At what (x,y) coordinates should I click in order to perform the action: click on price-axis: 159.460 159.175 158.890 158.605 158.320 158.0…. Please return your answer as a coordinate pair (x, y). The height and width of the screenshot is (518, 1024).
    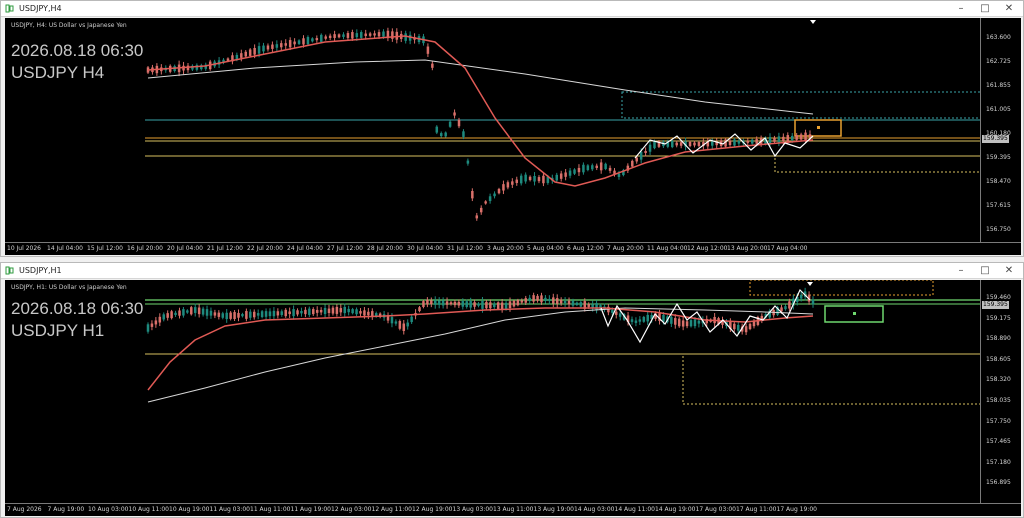
    Looking at the image, I should click on (1000, 392).